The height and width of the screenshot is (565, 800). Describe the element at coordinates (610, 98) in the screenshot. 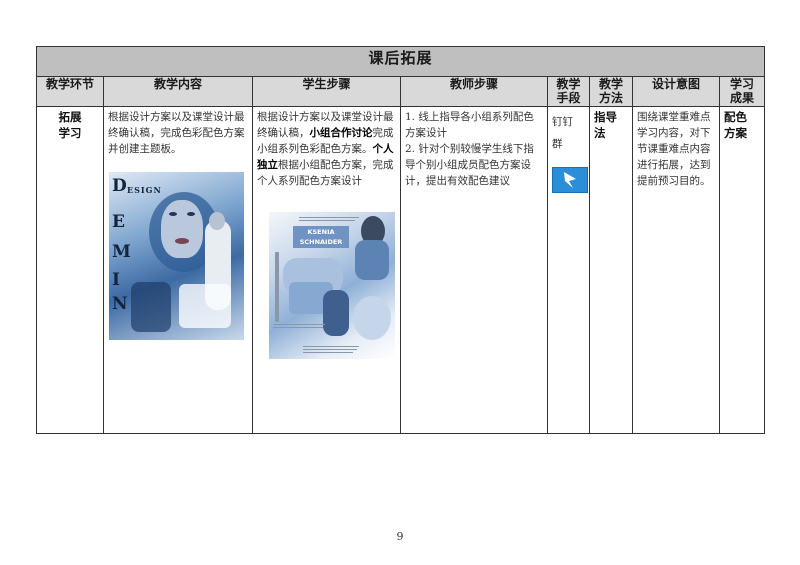

I see `header-method-2: 方法` at that location.